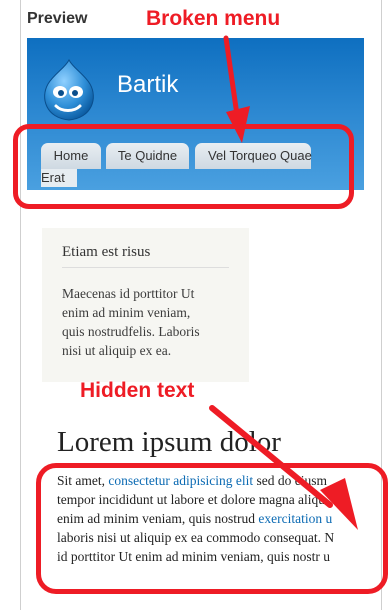  I want to click on block-body-line: nisi ut aliquip ex ea., so click(117, 350).